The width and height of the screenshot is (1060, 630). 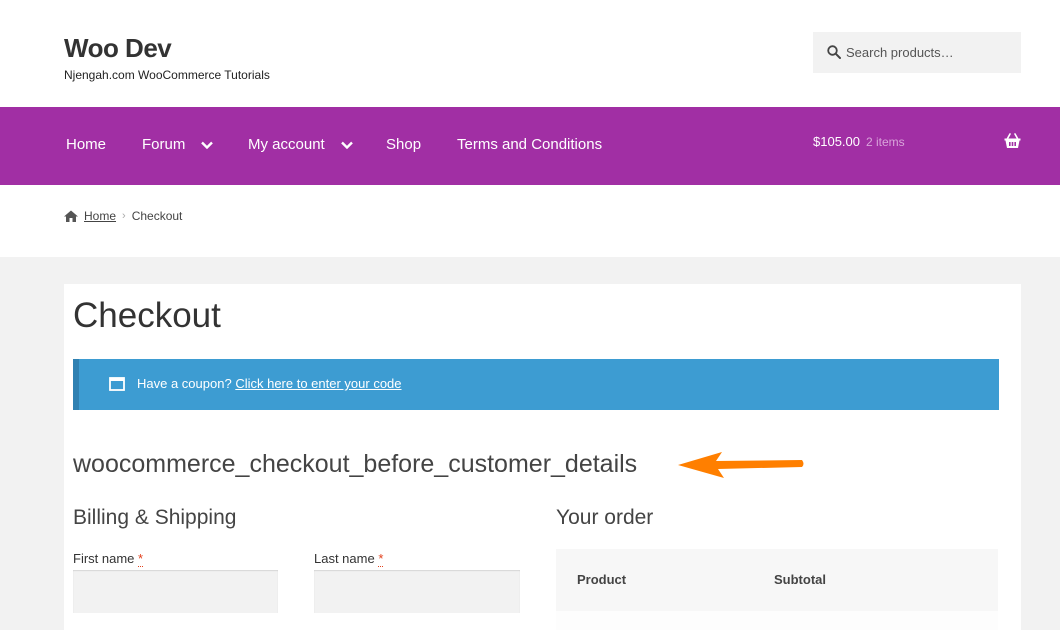 I want to click on orange-arrow-annotation, so click(x=741, y=465).